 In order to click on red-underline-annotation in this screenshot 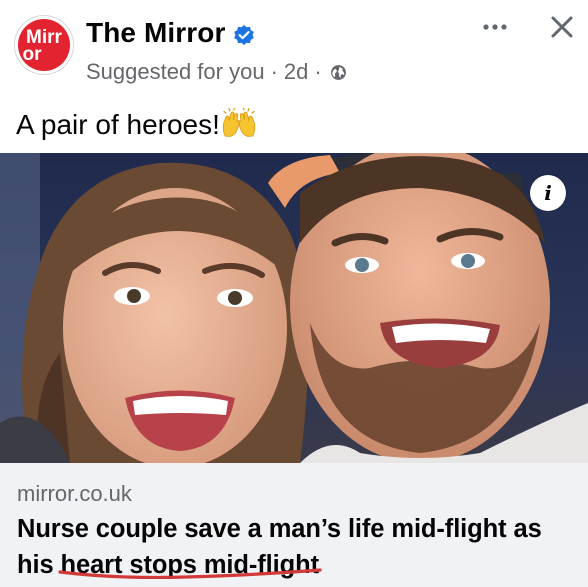, I will do `click(190, 574)`.